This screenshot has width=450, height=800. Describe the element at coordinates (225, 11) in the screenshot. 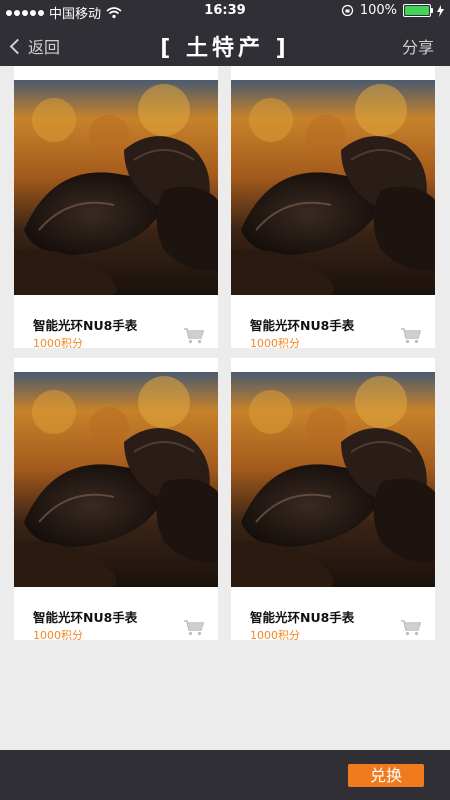

I see `status-bar: 中国移动 16:39 100%` at that location.